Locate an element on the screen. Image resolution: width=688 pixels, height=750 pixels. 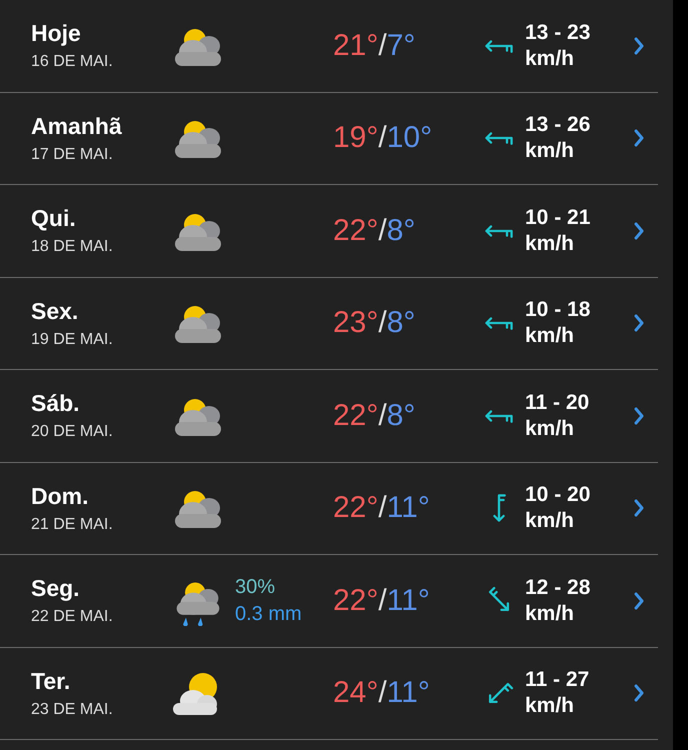
wind-speed: 11 - 20 is located at coordinates (557, 402).